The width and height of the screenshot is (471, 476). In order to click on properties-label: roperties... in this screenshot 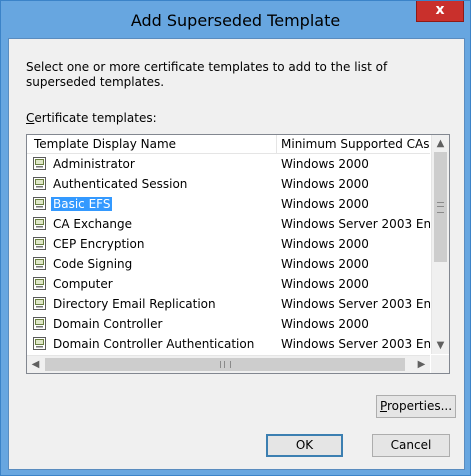, I will do `click(419, 406)`.